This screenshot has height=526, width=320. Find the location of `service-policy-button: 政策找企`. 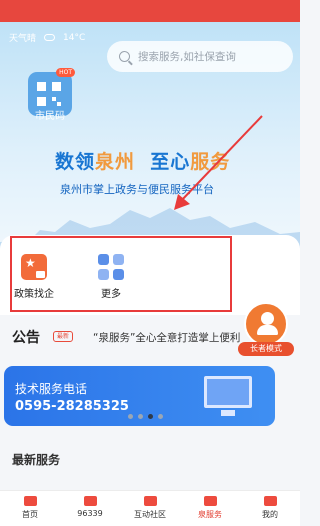

service-policy-button: 政策找企 is located at coordinates (34, 277).